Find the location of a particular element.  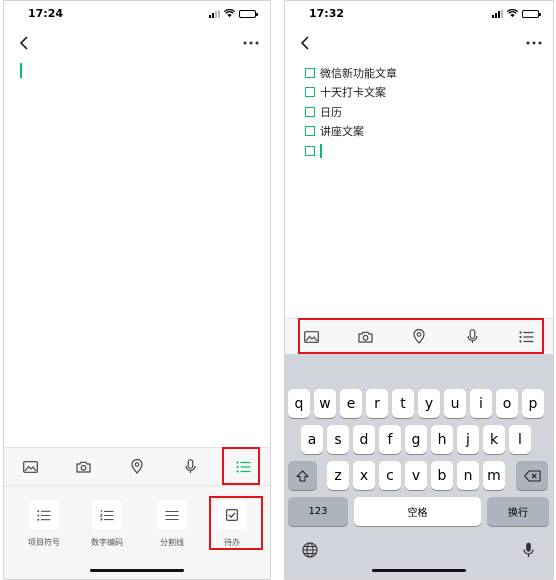

todo-item: 日历 is located at coordinates (351, 112).